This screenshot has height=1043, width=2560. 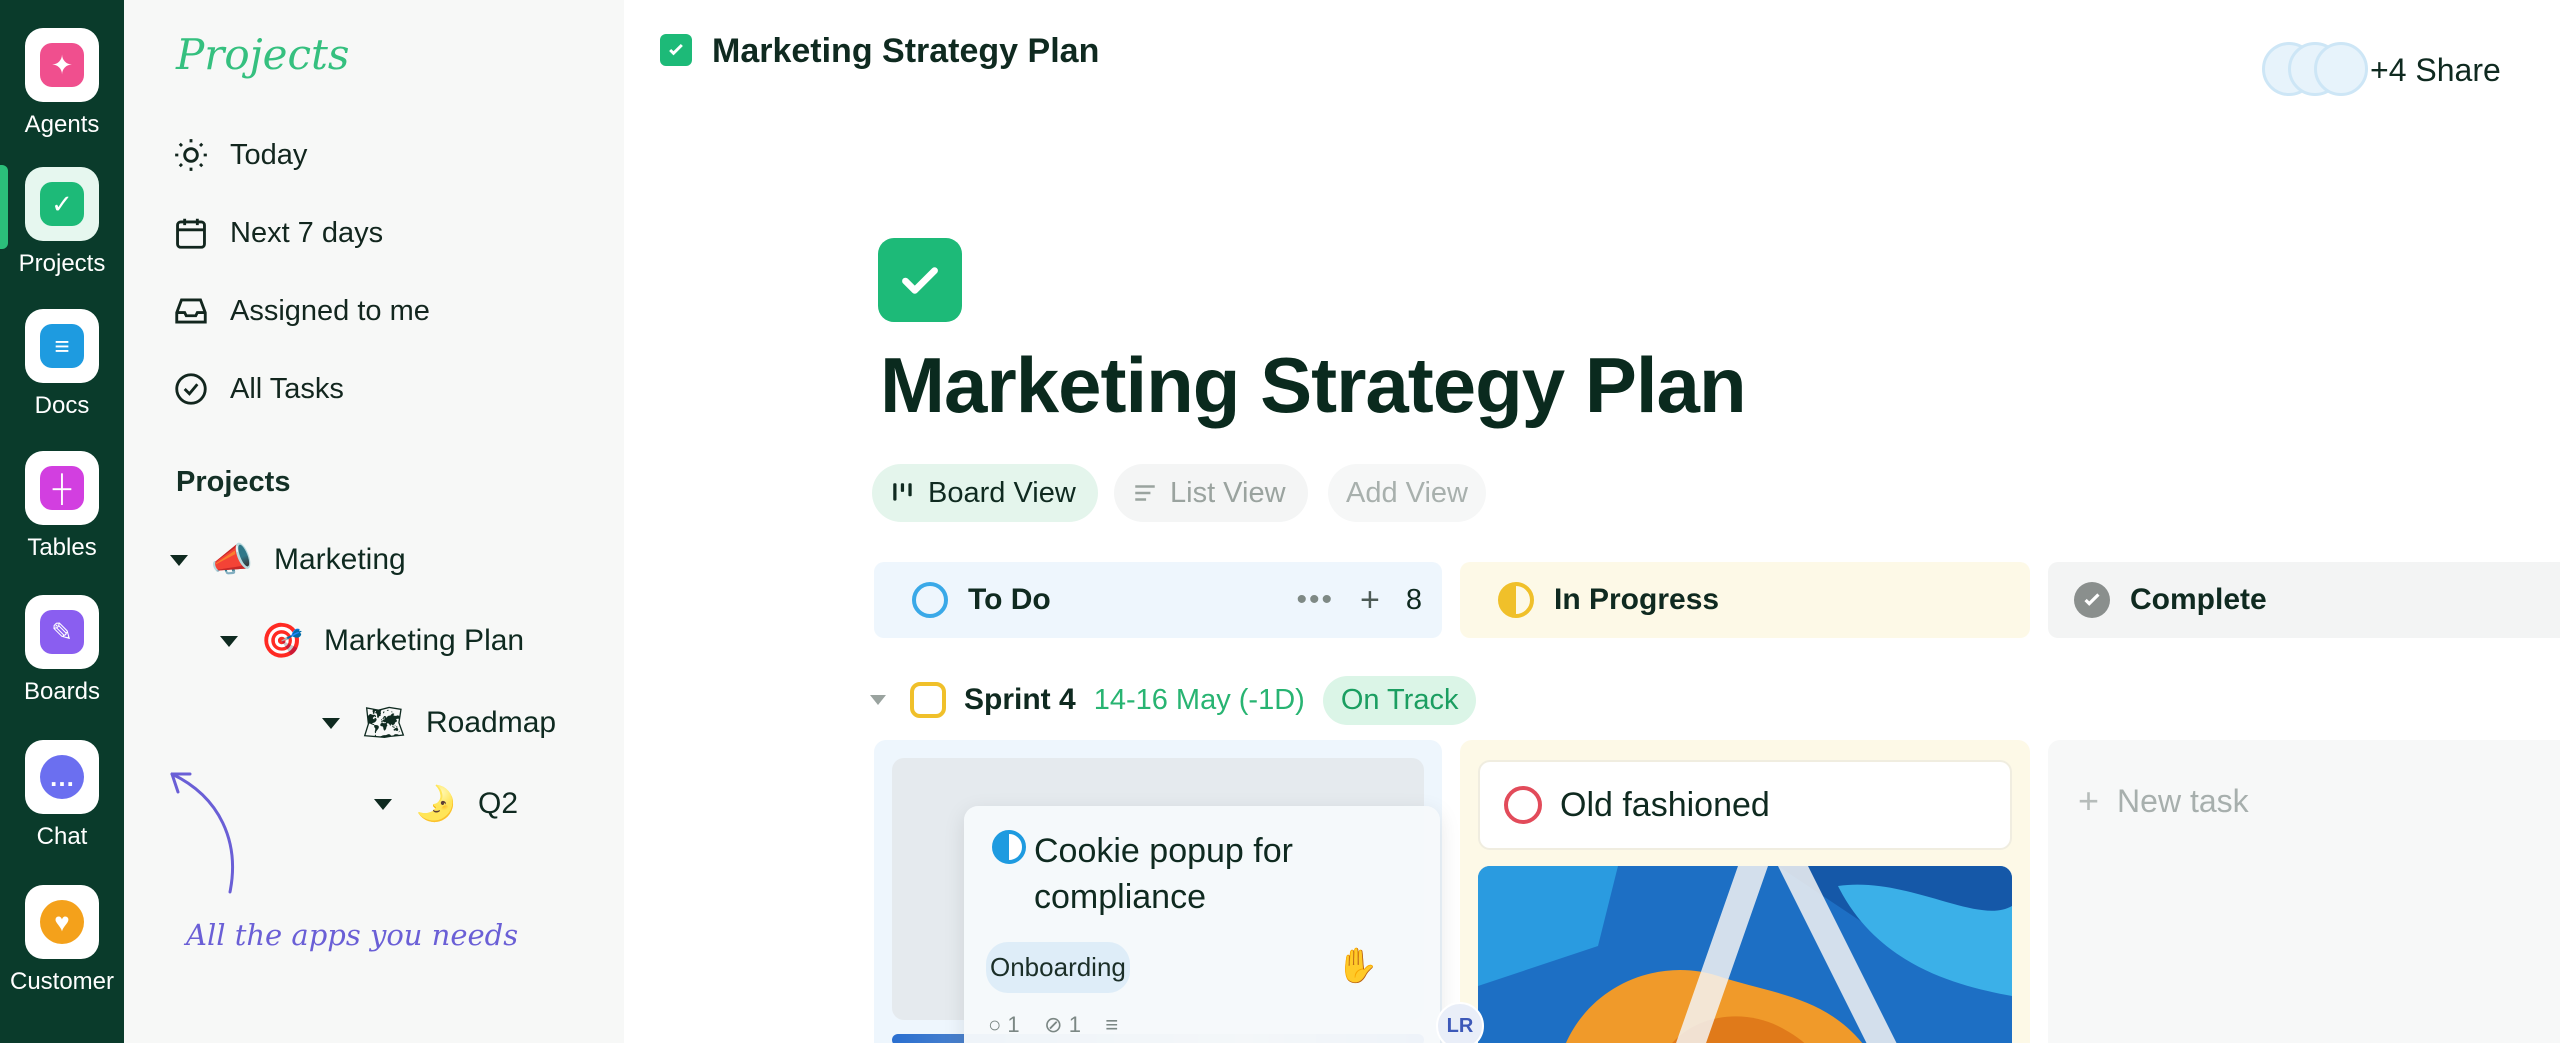 What do you see at coordinates (62, 691) in the screenshot?
I see `rail-label: Boards` at bounding box center [62, 691].